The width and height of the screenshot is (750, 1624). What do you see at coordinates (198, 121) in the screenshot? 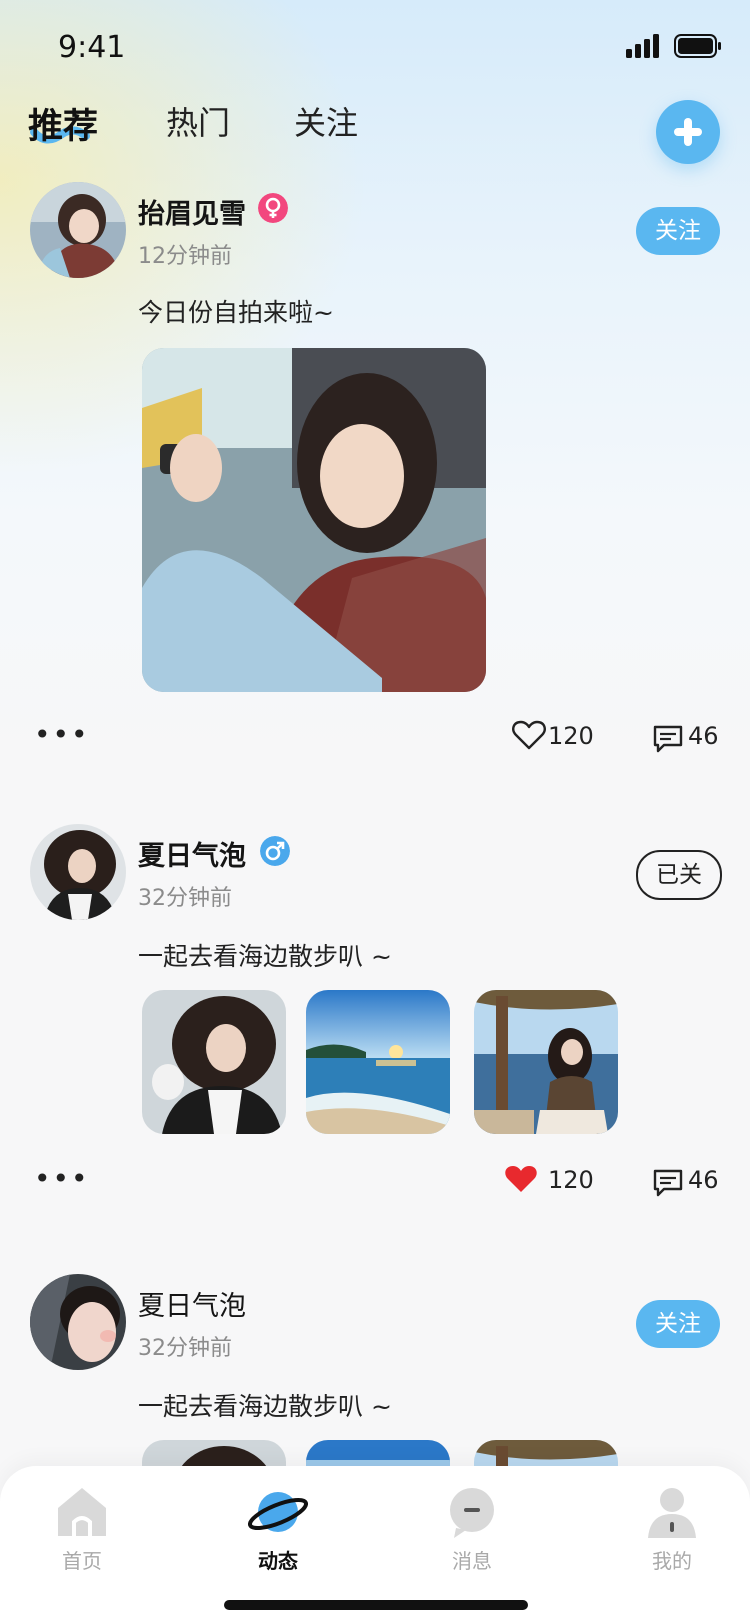
I see `tab-hot: 热门` at bounding box center [198, 121].